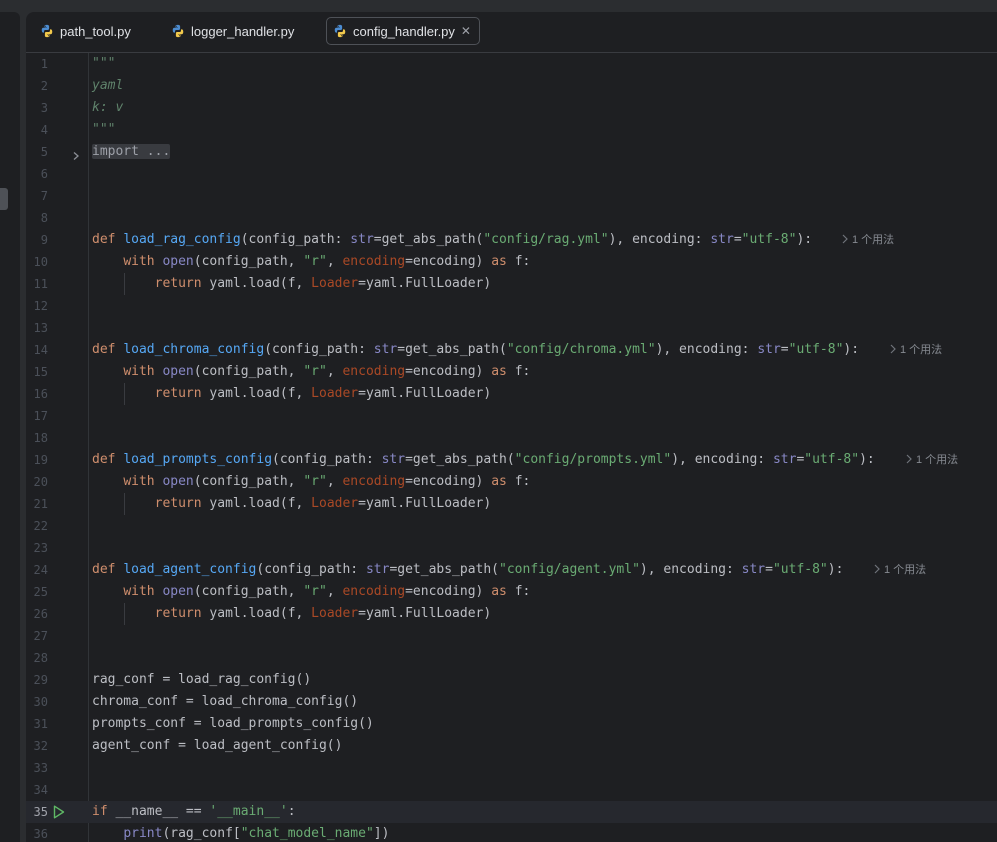 This screenshot has width=997, height=842. I want to click on code-text: if __name__ == '__main__':, so click(194, 812).